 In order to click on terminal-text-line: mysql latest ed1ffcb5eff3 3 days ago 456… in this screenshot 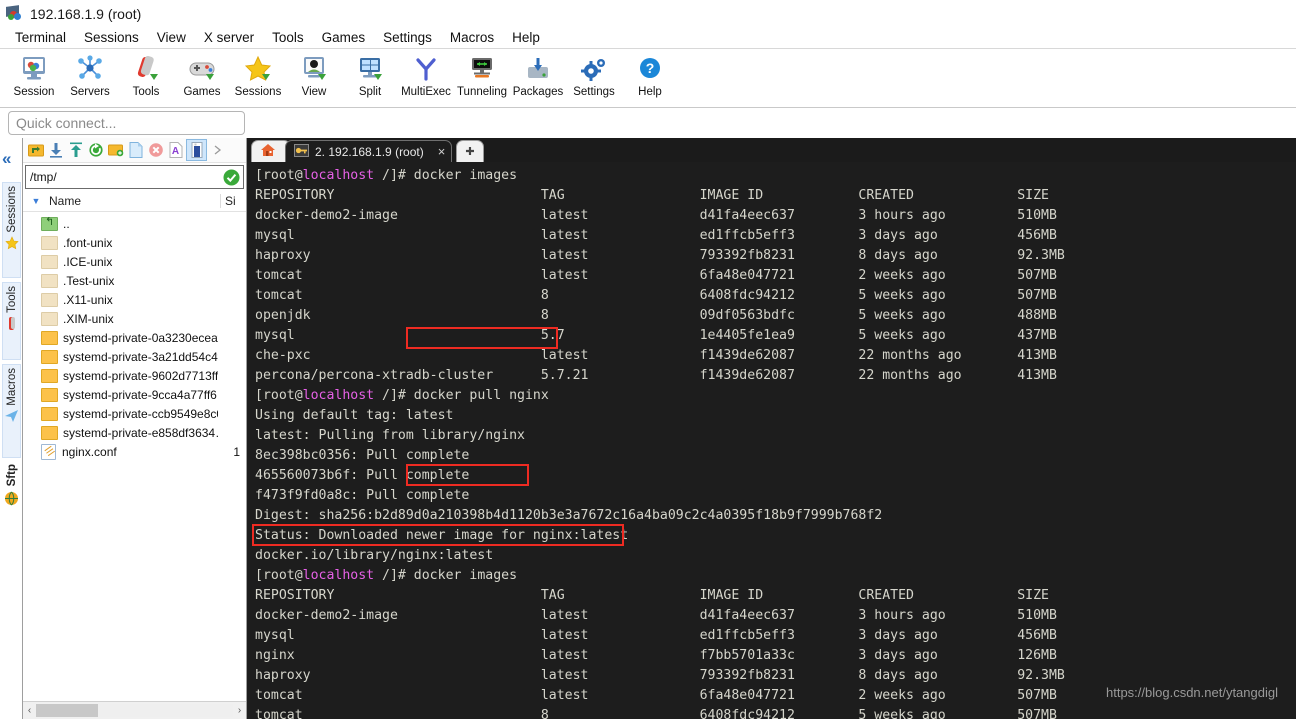, I will do `click(656, 235)`.